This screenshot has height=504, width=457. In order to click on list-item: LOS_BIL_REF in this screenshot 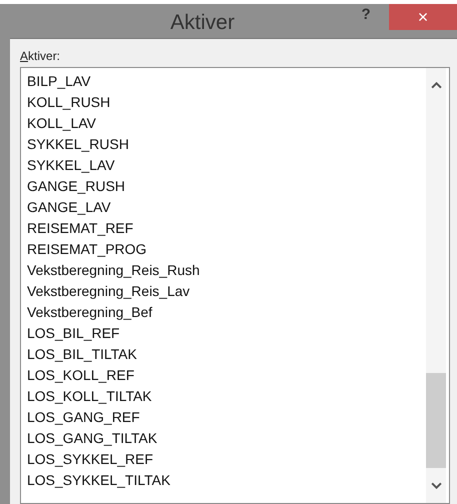, I will do `click(73, 333)`.